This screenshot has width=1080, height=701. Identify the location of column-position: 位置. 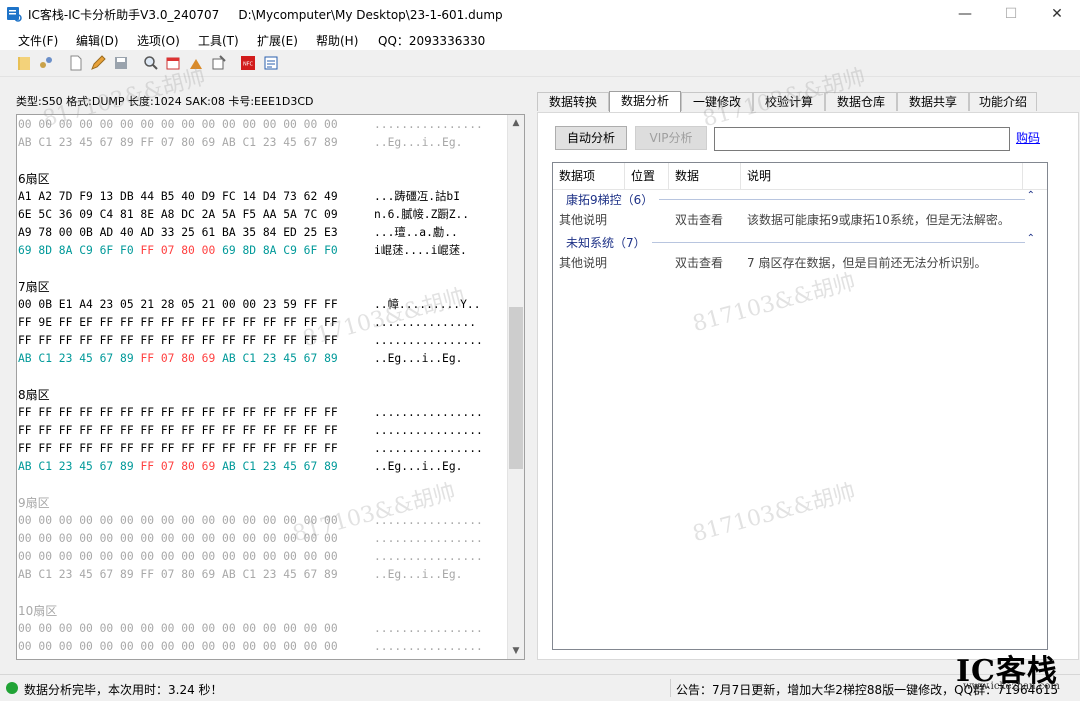
(647, 176).